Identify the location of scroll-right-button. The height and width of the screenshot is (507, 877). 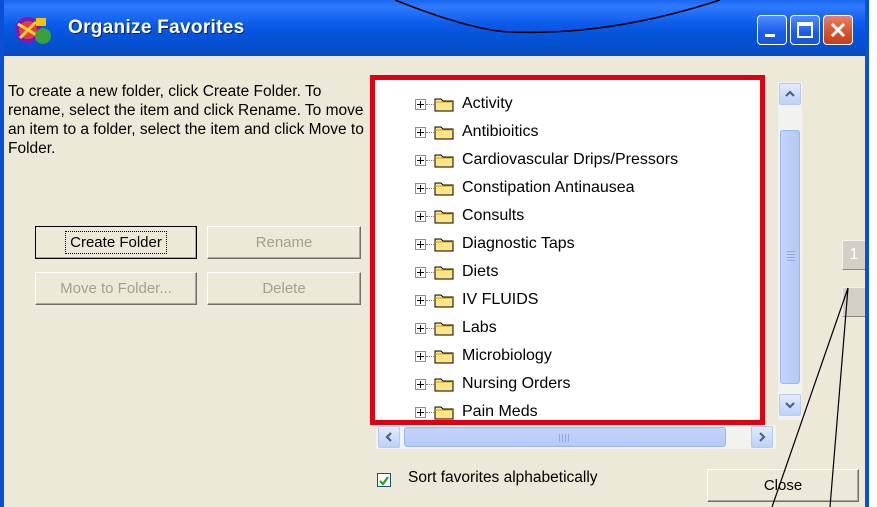
(762, 437).